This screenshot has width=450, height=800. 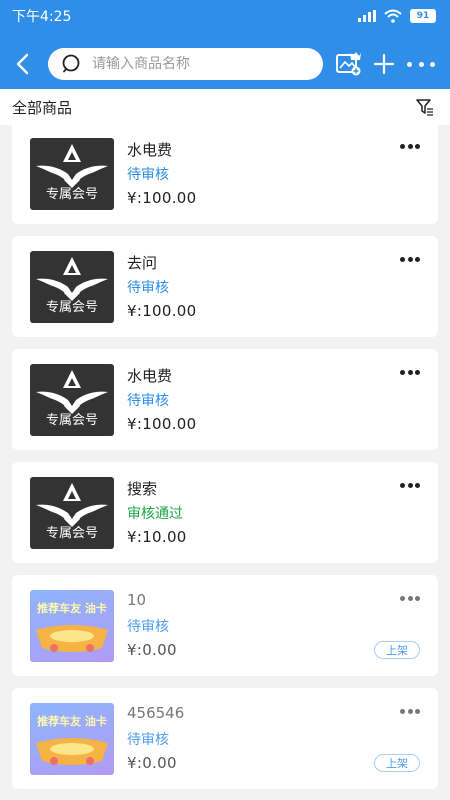 I want to click on product-name: 搜索, so click(x=142, y=489).